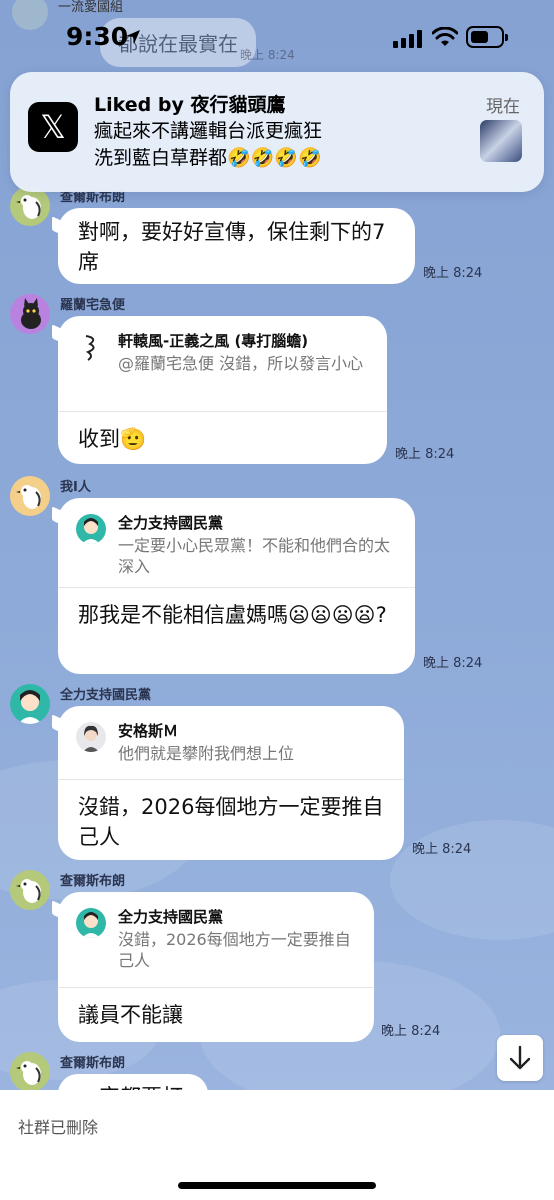 The image size is (554, 1200). What do you see at coordinates (148, 731) in the screenshot?
I see `quote-author: 安格斯Ｍ` at bounding box center [148, 731].